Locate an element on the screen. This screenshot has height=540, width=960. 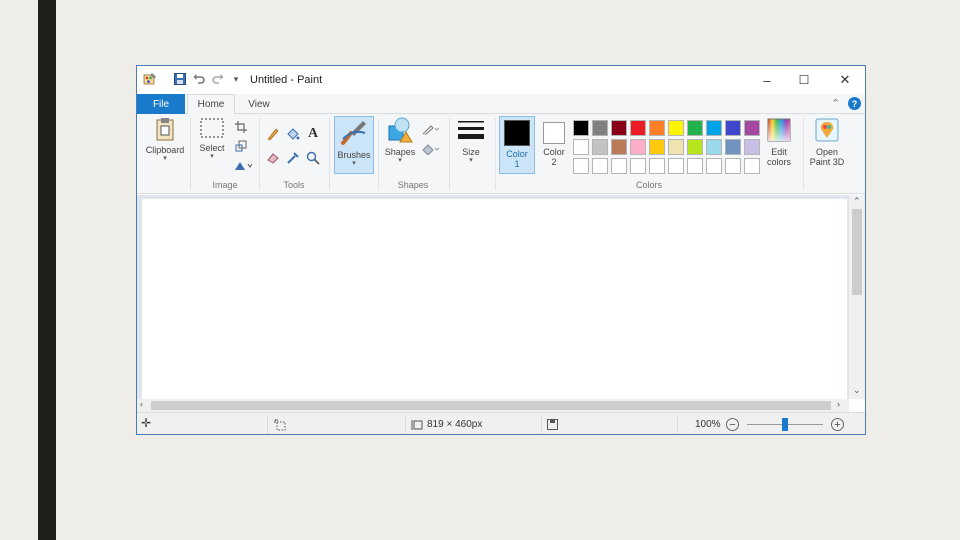
horizontal-scroll-thumb is located at coordinates (491, 405).